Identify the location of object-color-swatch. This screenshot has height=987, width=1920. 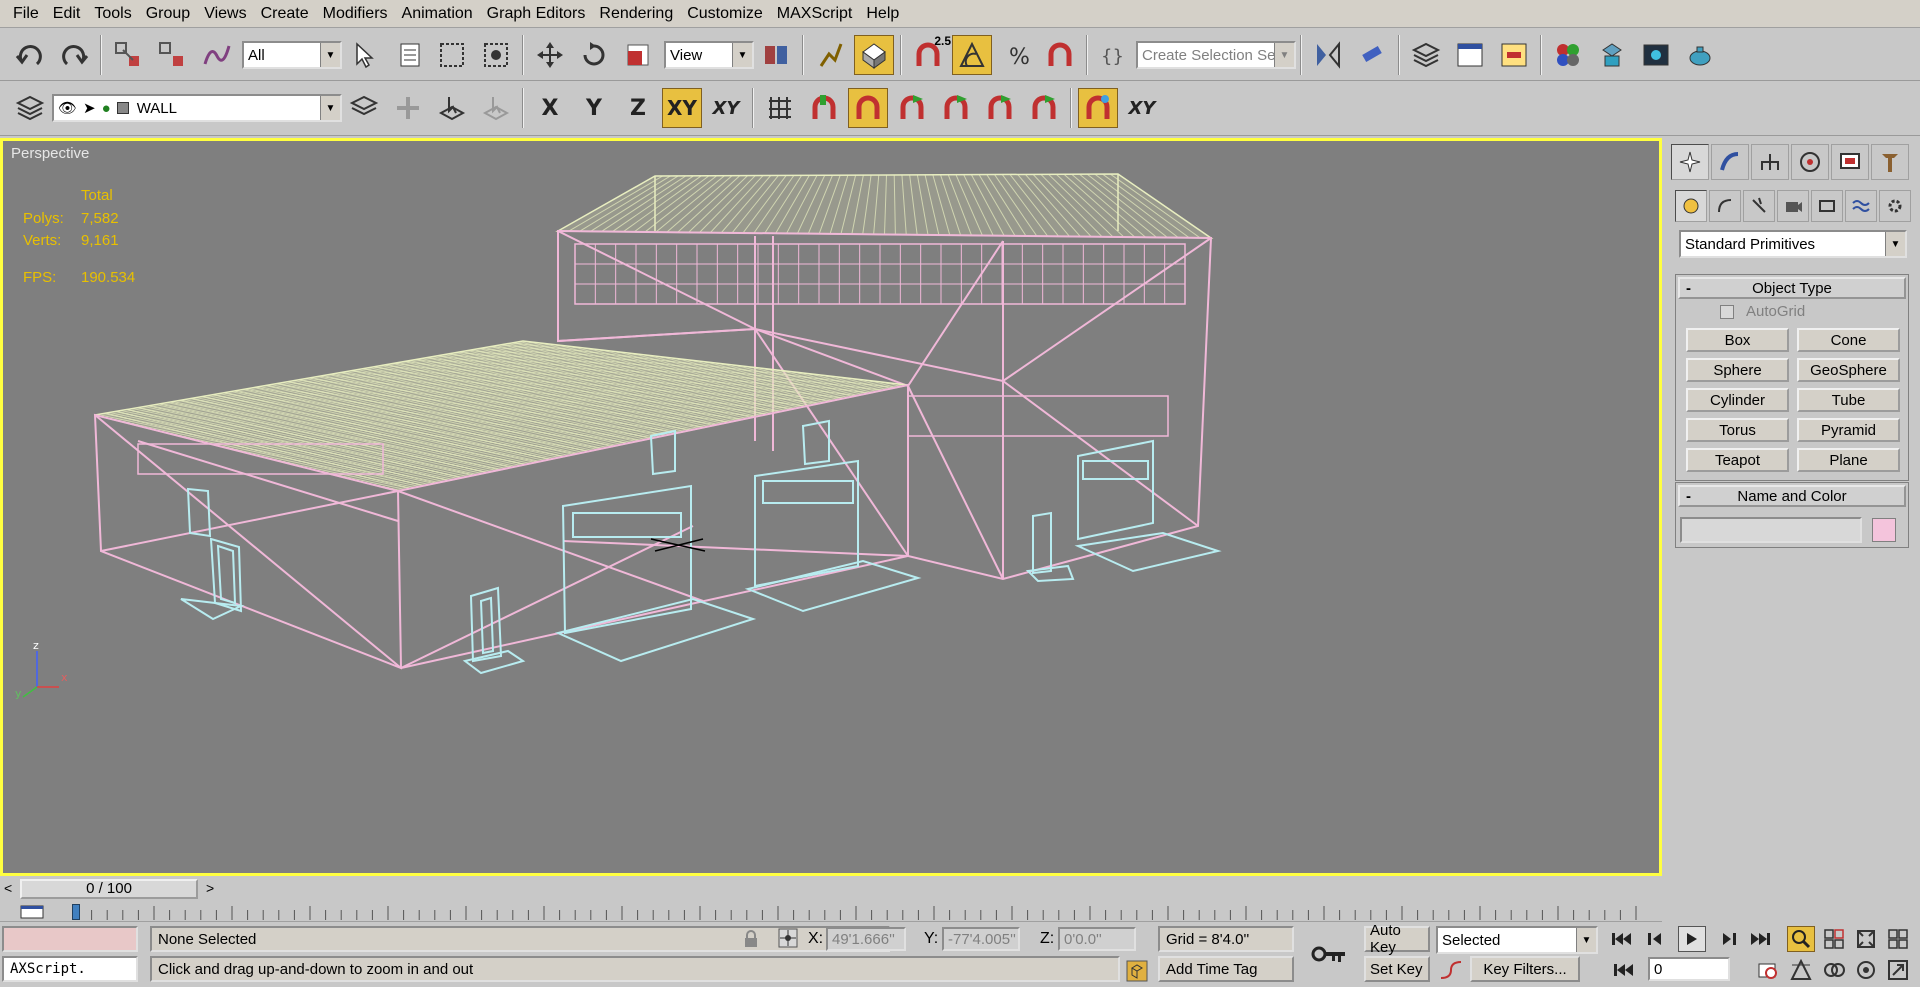
(1884, 530).